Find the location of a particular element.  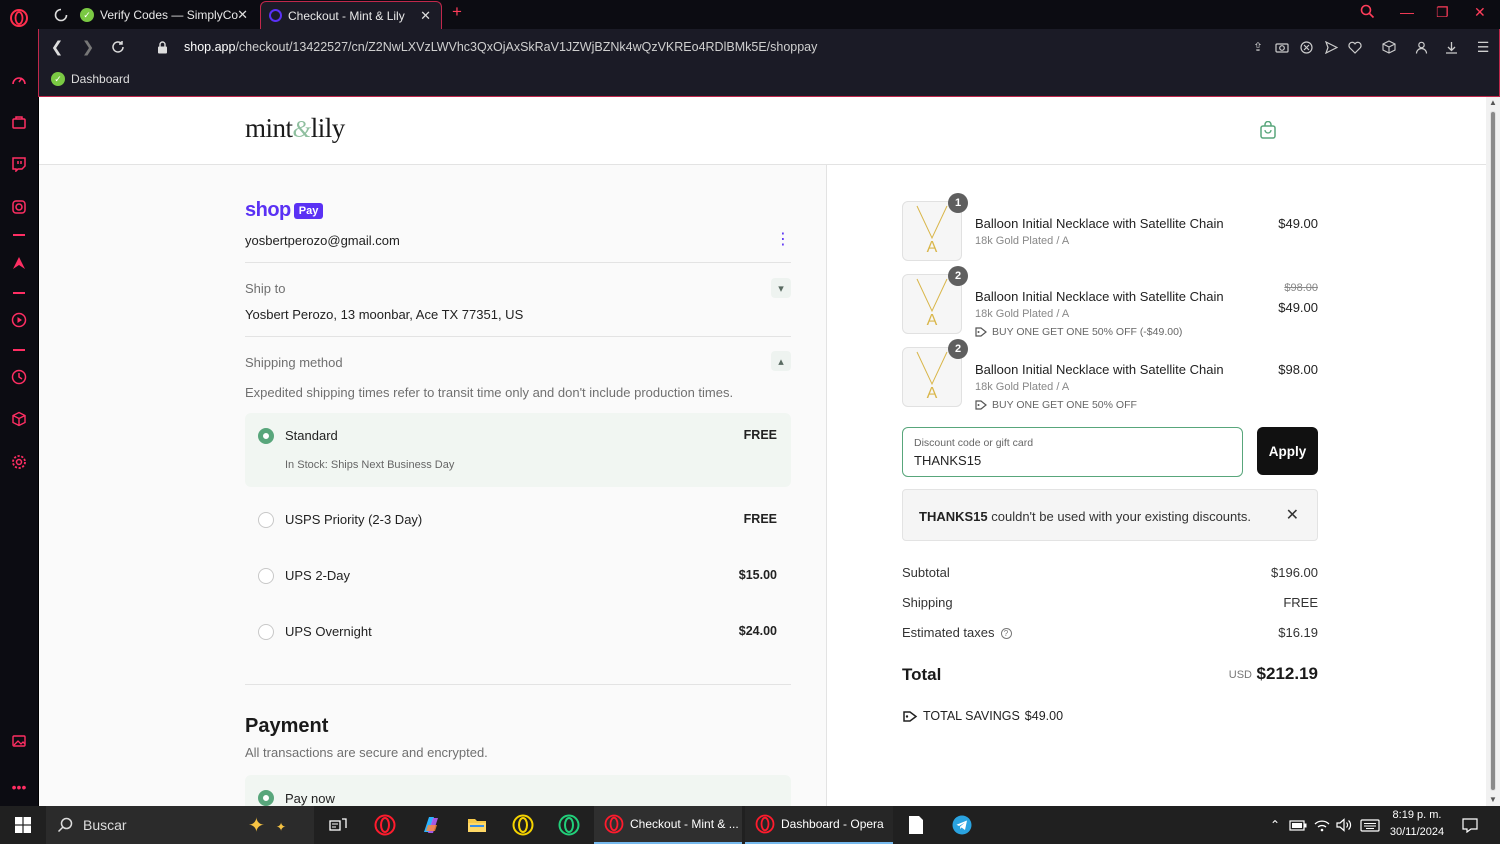

keyboard-icon is located at coordinates (1370, 825).